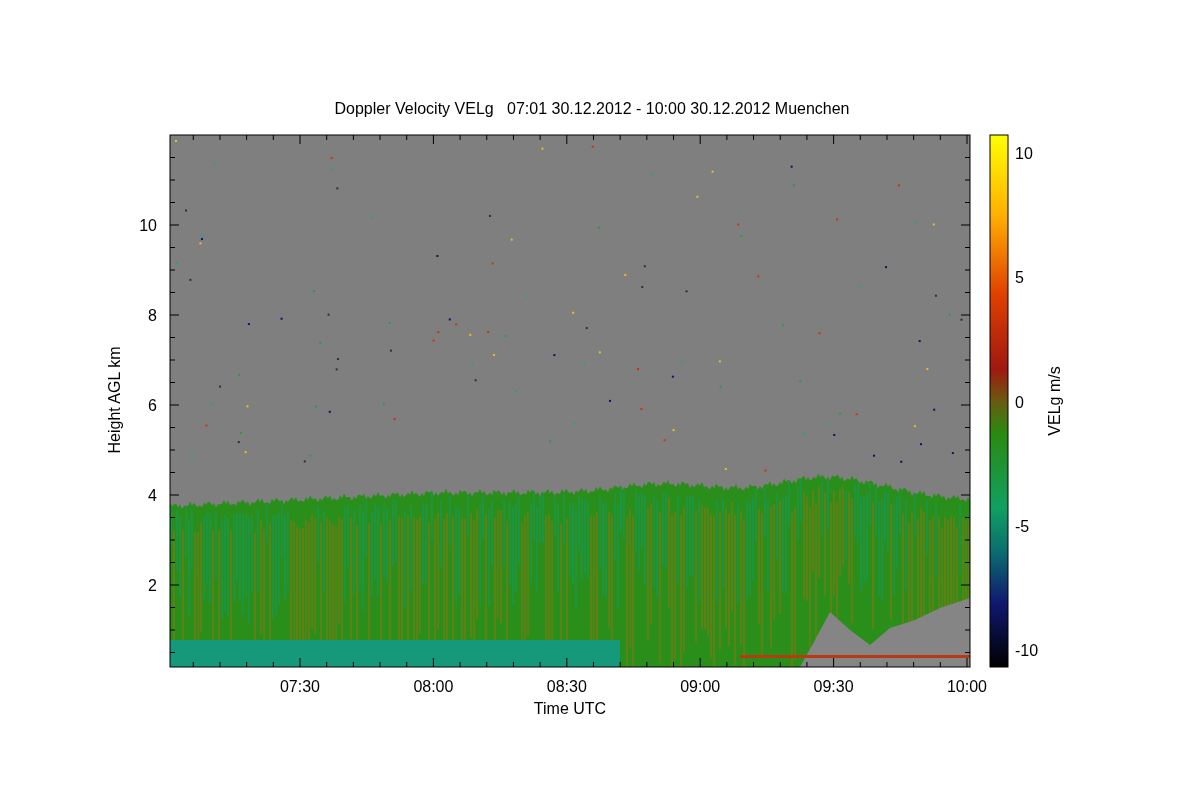 Image resolution: width=1200 pixels, height=800 pixels. Describe the element at coordinates (1019, 278) in the screenshot. I see `colorbar-tick-label: 5` at that location.